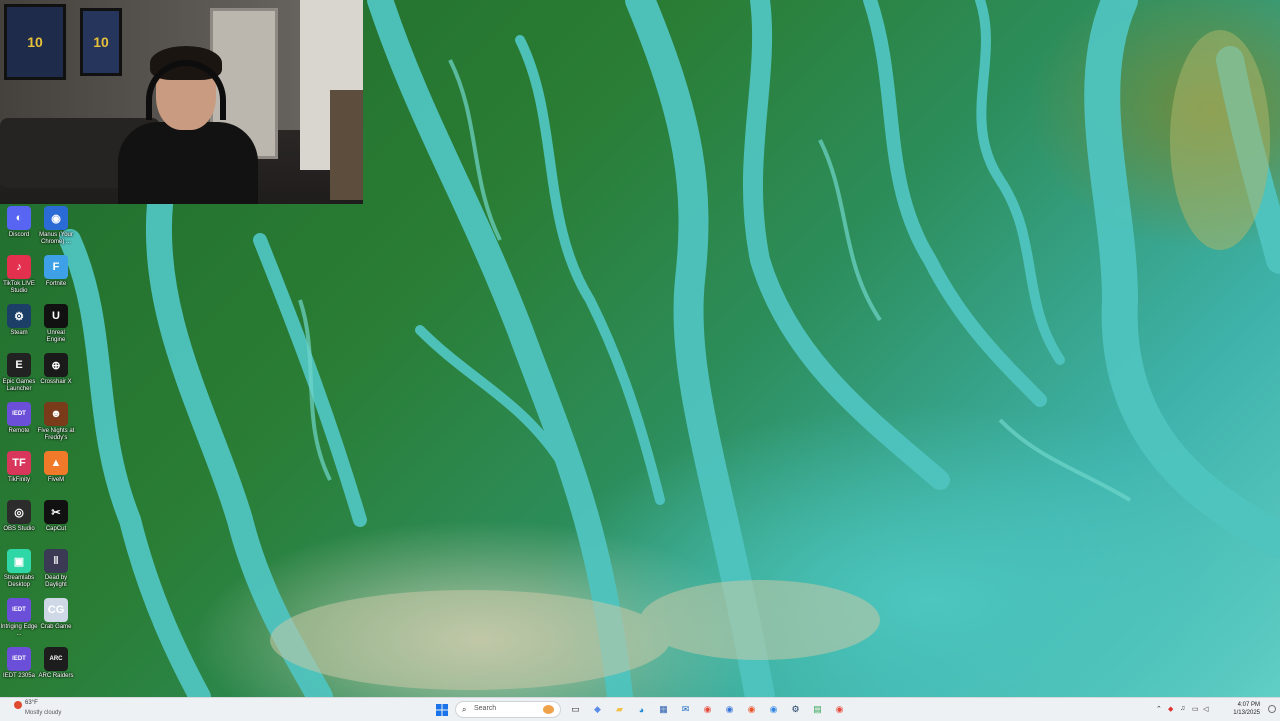 The image size is (1280, 721). I want to click on desktop-shortcut: ▣ Streamlabs Desktop, so click(19, 569).